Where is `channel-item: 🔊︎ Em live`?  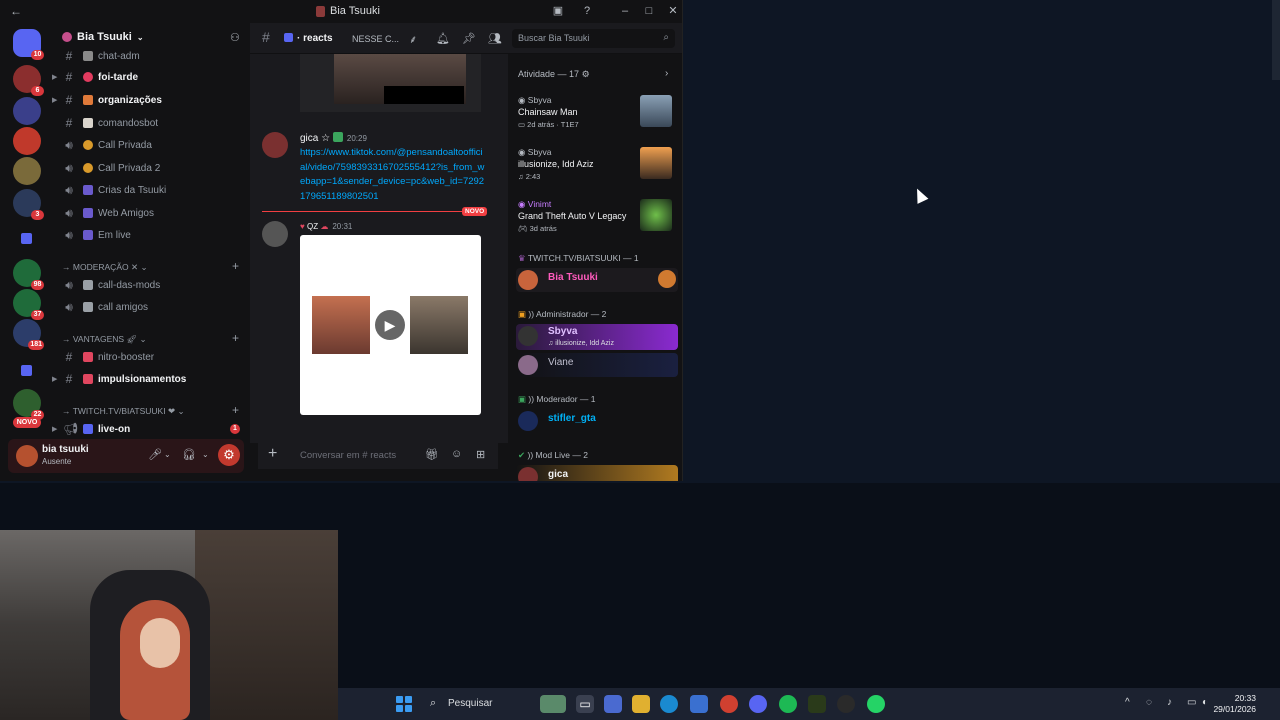
channel-item: 🔊︎ Em live is located at coordinates (151, 235).